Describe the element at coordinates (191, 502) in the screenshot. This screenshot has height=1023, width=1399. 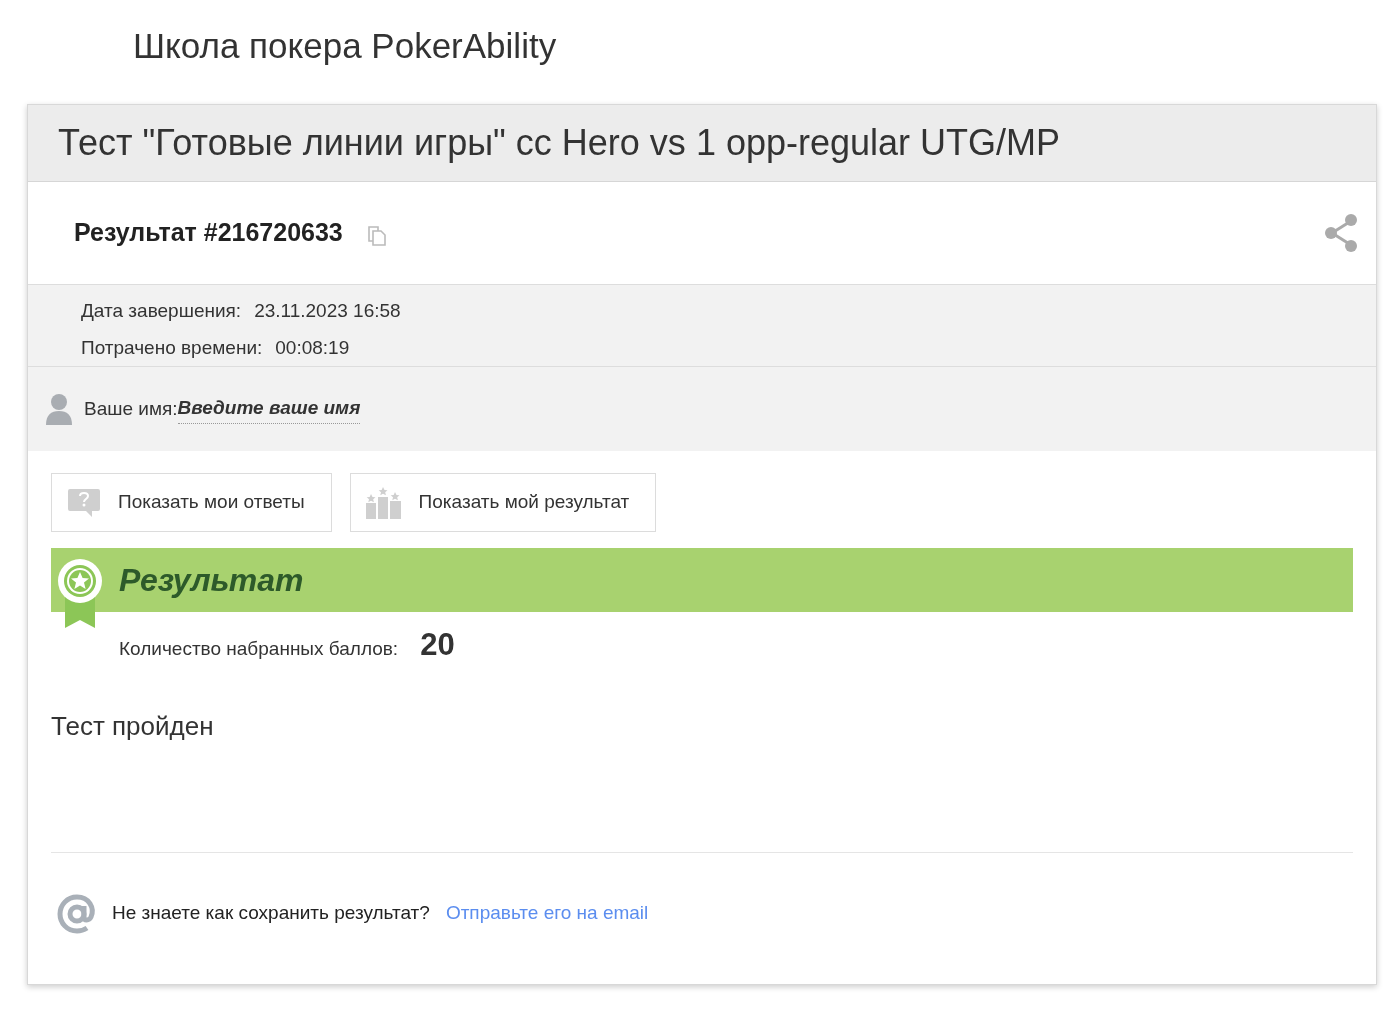
I see `show-answers-button: Показать мои ответы` at that location.